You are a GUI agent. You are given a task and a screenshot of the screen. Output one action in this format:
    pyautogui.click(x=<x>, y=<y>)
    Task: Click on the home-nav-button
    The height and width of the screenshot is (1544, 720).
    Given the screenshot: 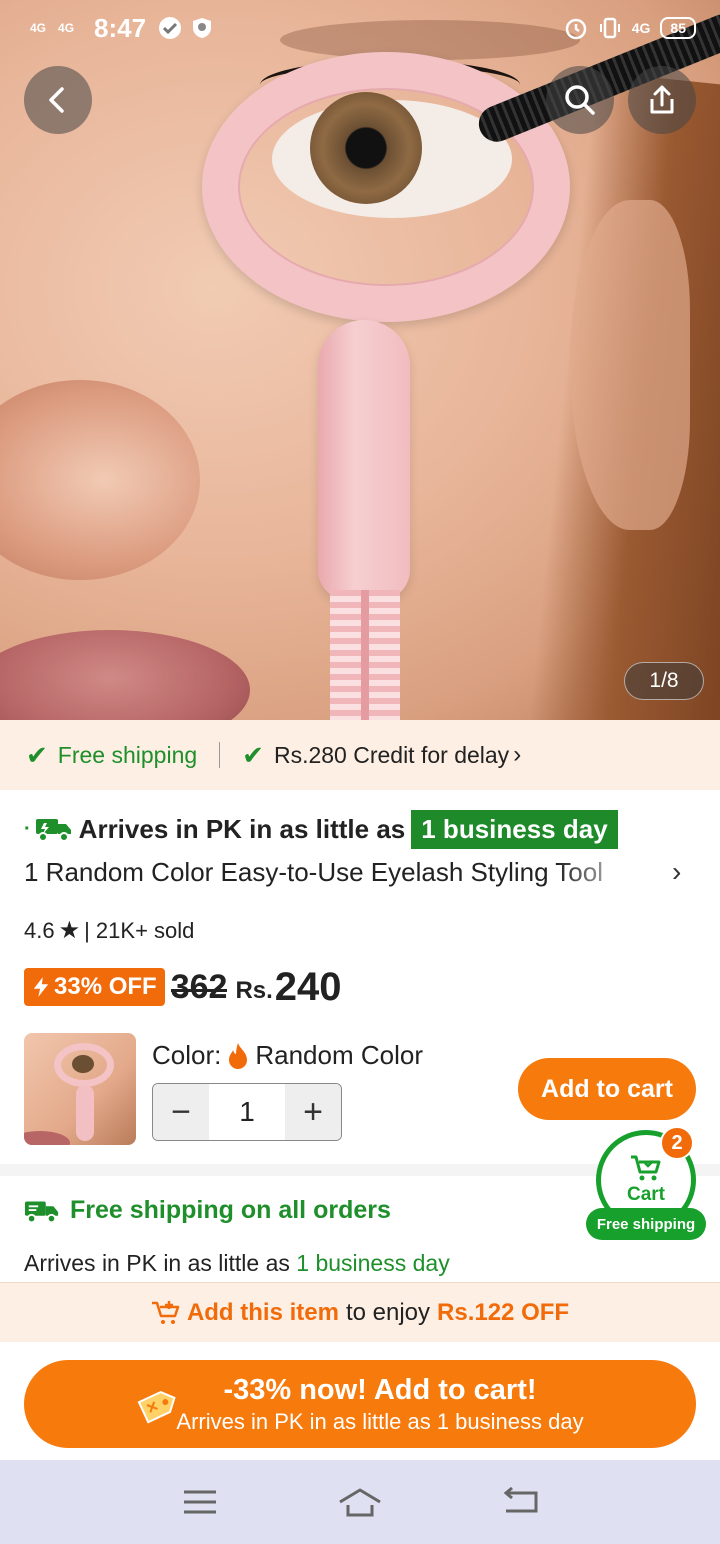 What is the action you would take?
    pyautogui.click(x=360, y=1502)
    